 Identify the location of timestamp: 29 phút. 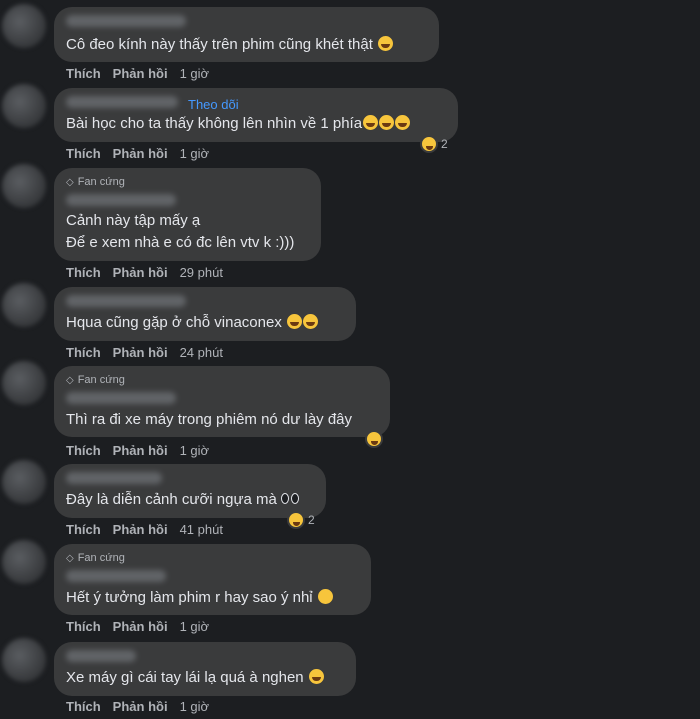
(201, 272).